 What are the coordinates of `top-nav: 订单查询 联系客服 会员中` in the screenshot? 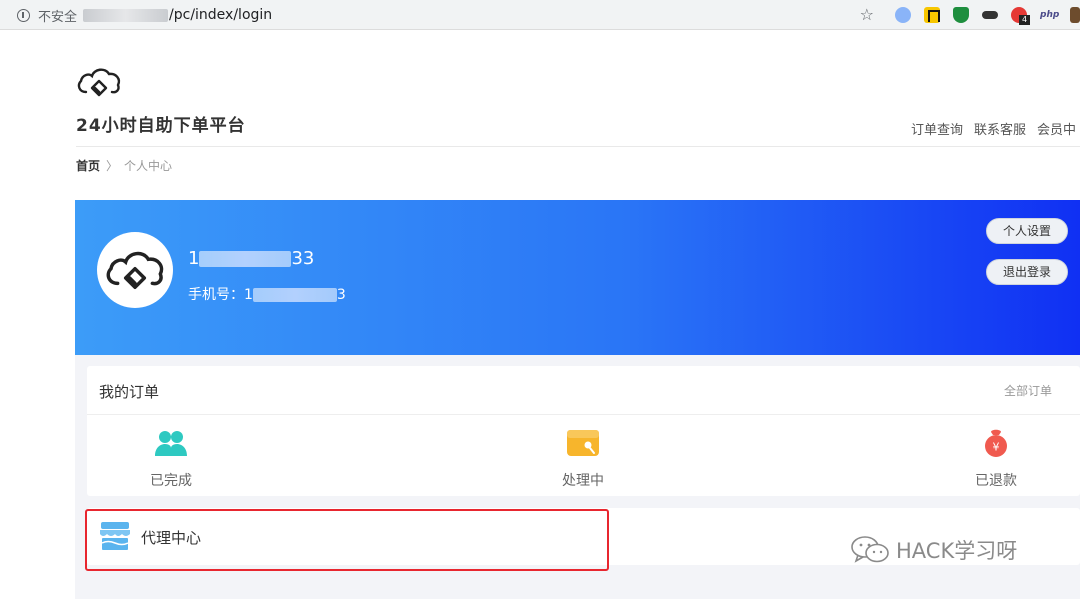 It's located at (993, 128).